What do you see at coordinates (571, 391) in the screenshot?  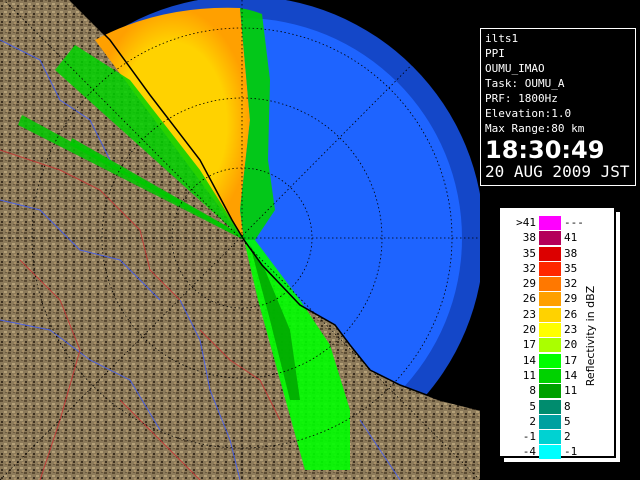 I see `legend-upper-bound: 11` at bounding box center [571, 391].